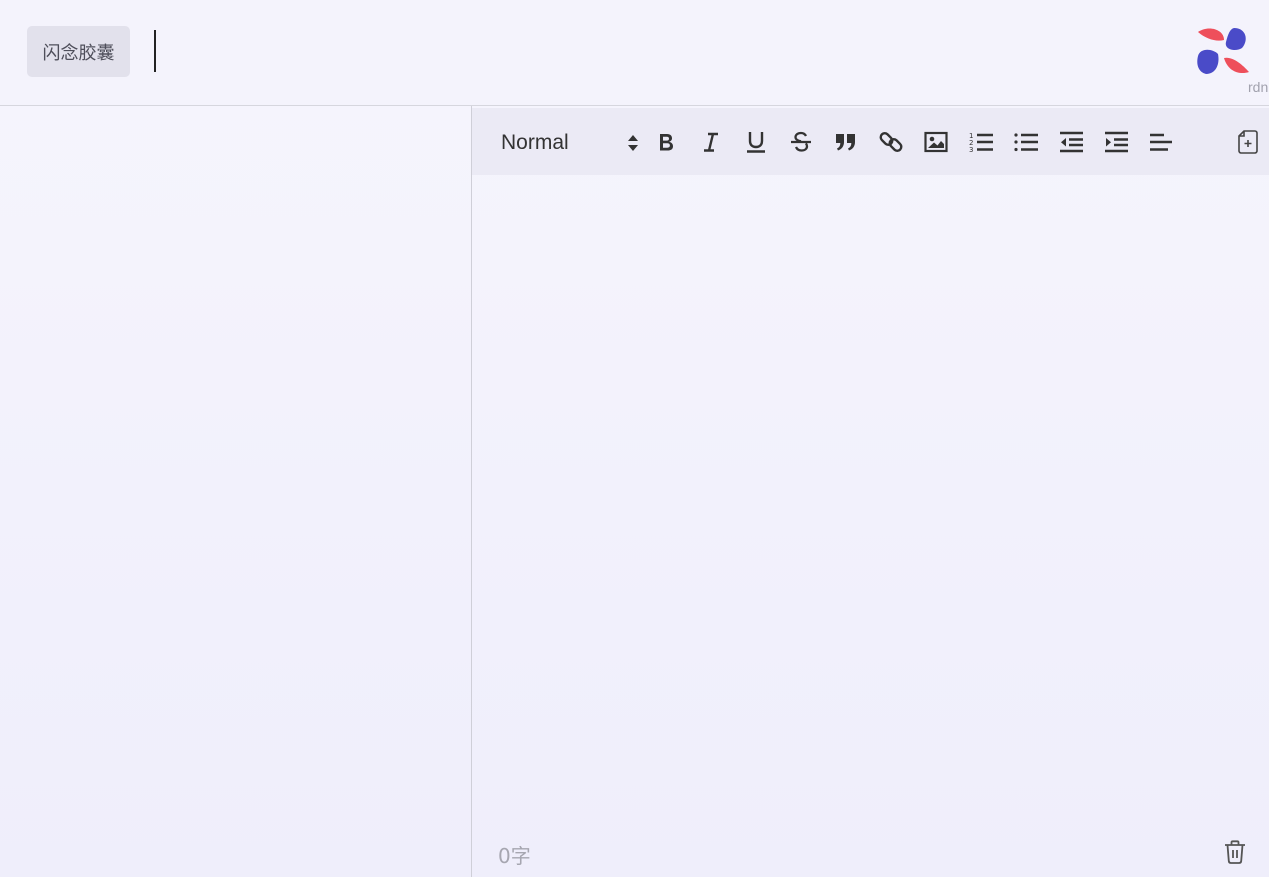  I want to click on outdent-button, so click(1071, 142).